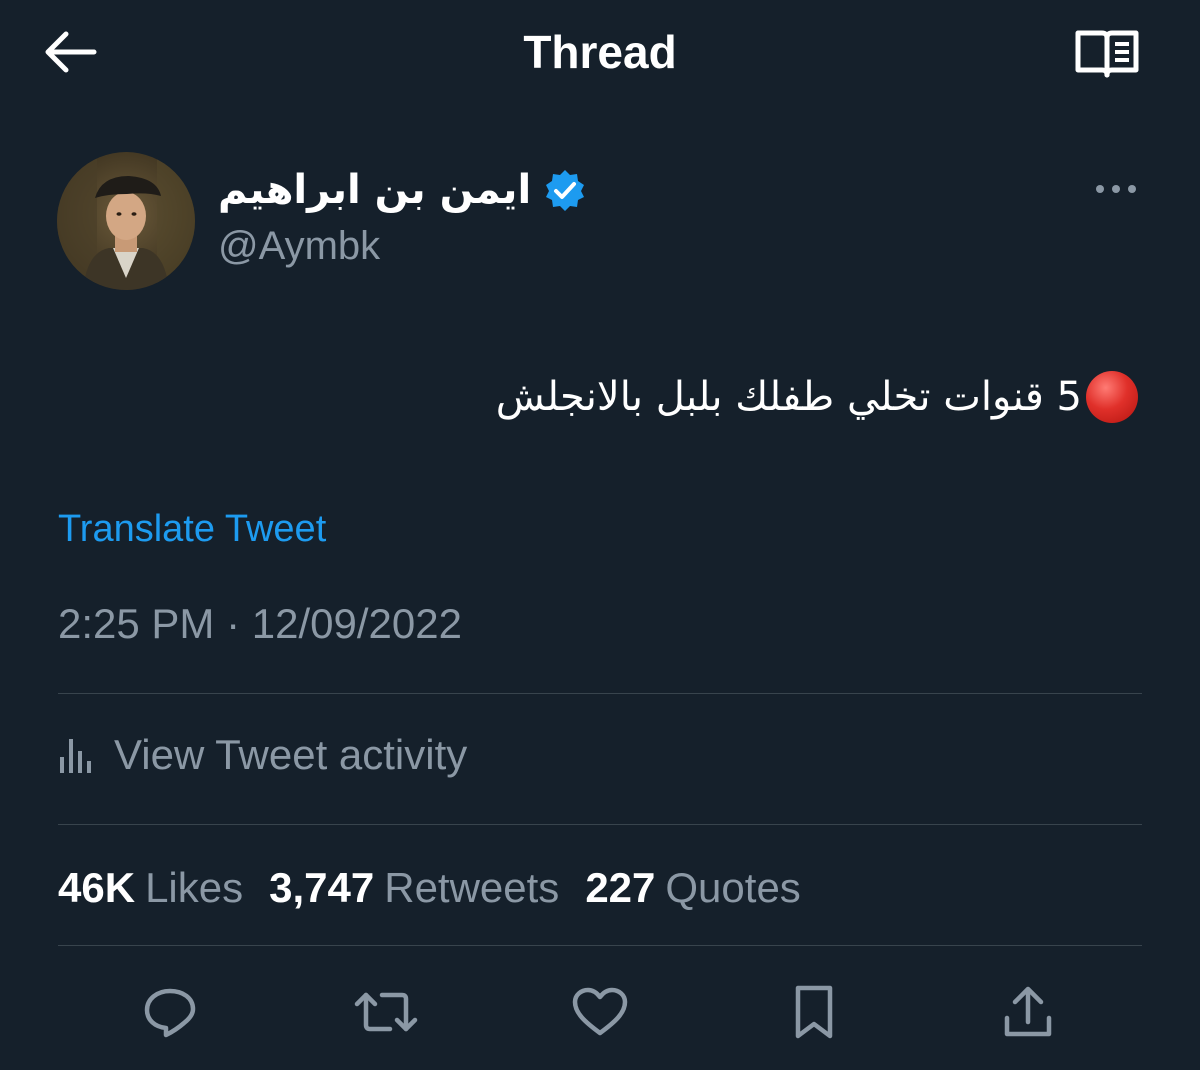 The image size is (1200, 1070). I want to click on quotes-count: 227, so click(620, 887).